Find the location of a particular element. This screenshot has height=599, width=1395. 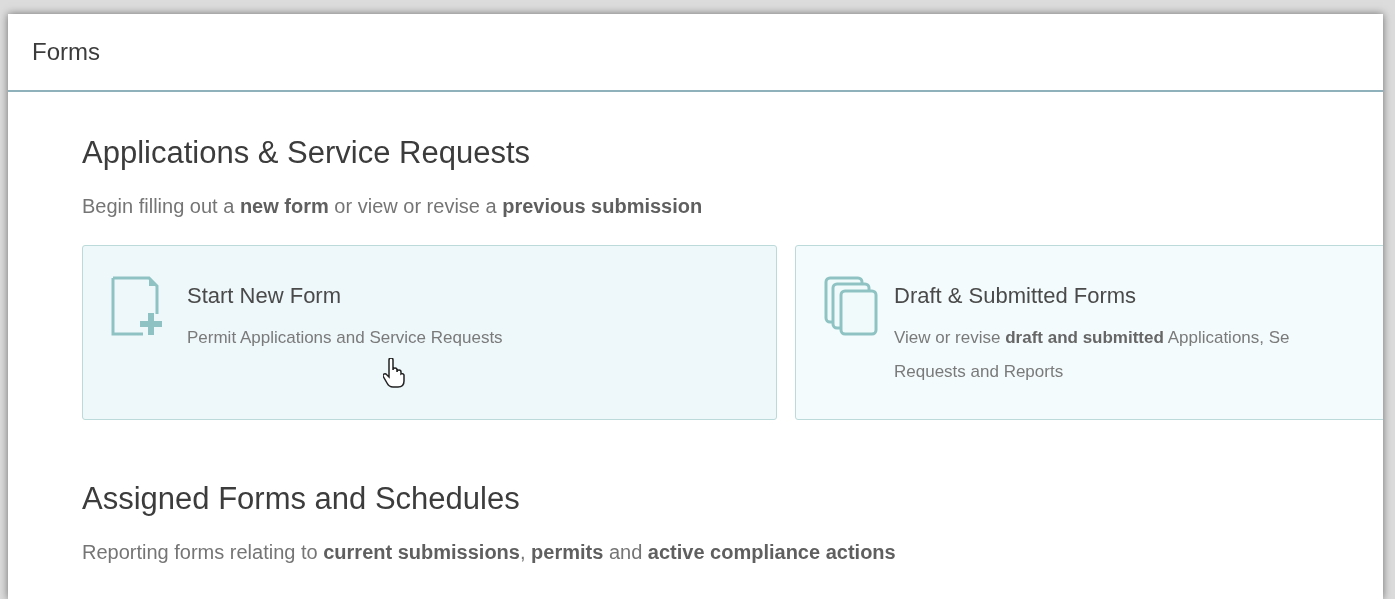

hand-cursor-icon is located at coordinates (394, 372).